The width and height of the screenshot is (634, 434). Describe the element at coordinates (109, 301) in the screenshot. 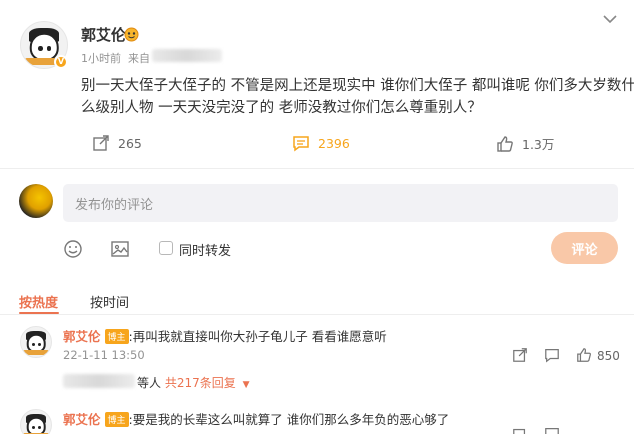

I see `tab-sort-by-time: 按时间` at that location.